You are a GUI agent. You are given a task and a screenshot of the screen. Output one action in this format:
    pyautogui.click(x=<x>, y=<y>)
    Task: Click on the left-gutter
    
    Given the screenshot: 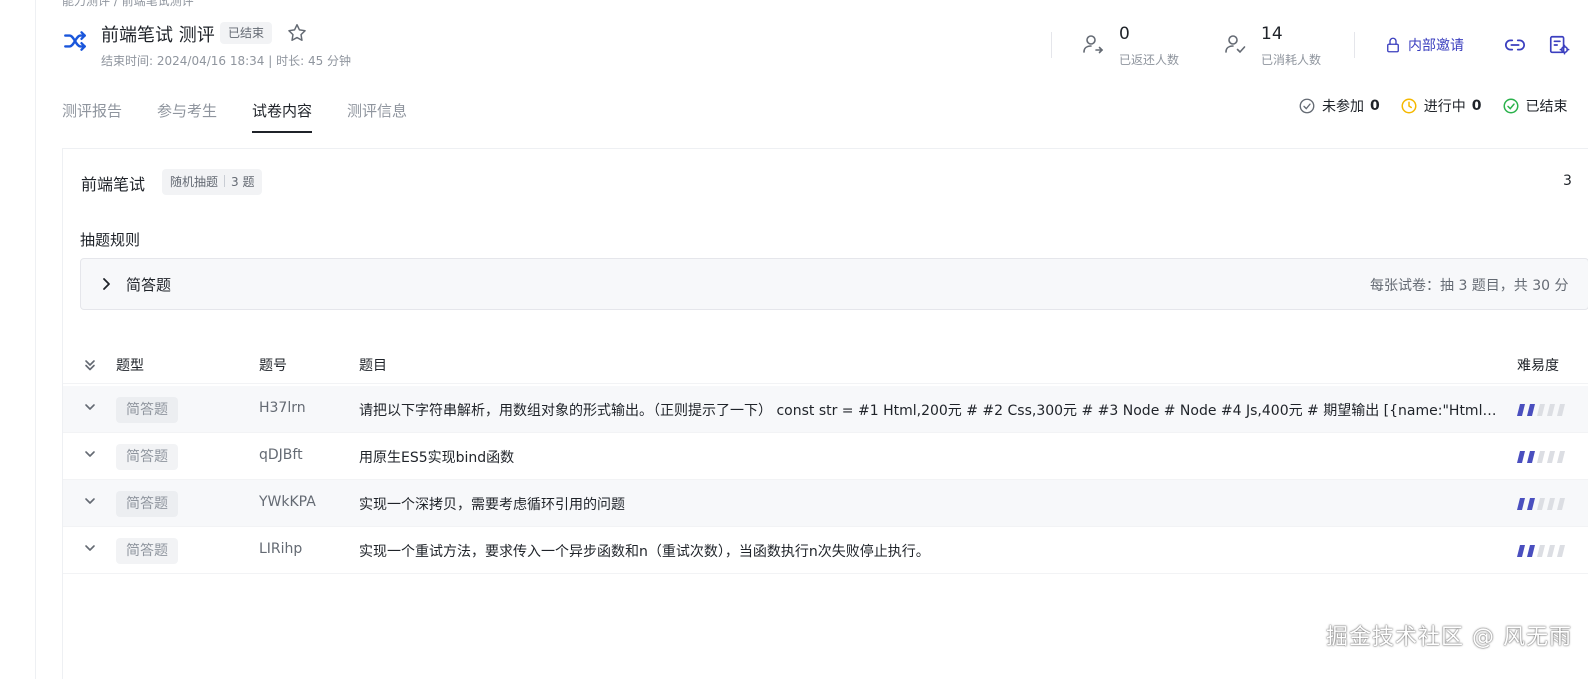 What is the action you would take?
    pyautogui.click(x=18, y=339)
    